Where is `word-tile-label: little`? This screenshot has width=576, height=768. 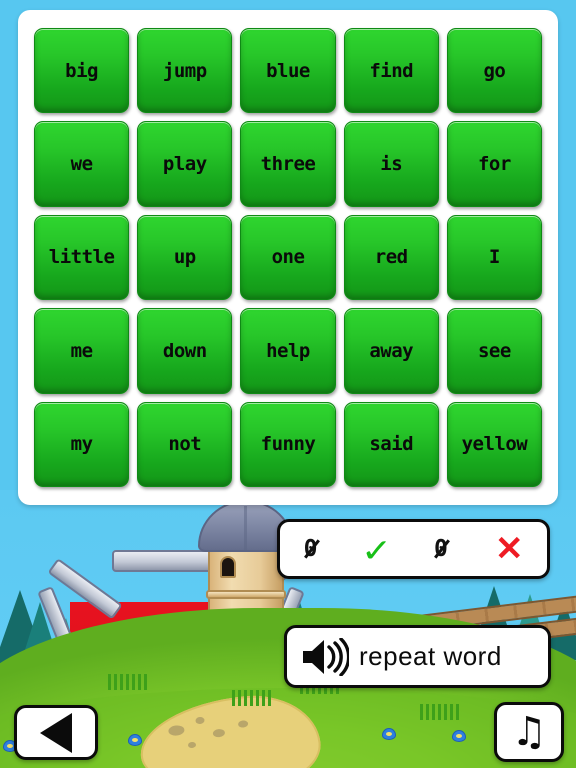 word-tile-label: little is located at coordinates (81, 257).